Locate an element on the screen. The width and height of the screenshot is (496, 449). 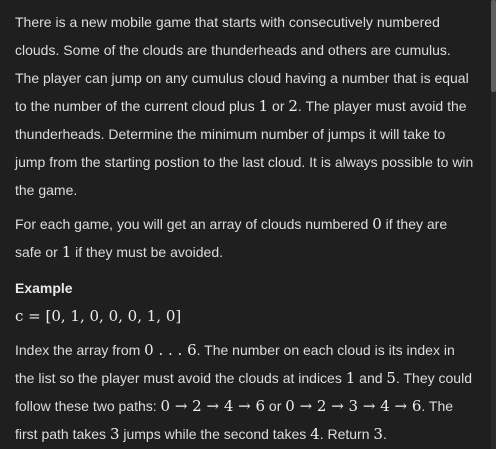
math-two: 2 is located at coordinates (293, 106).